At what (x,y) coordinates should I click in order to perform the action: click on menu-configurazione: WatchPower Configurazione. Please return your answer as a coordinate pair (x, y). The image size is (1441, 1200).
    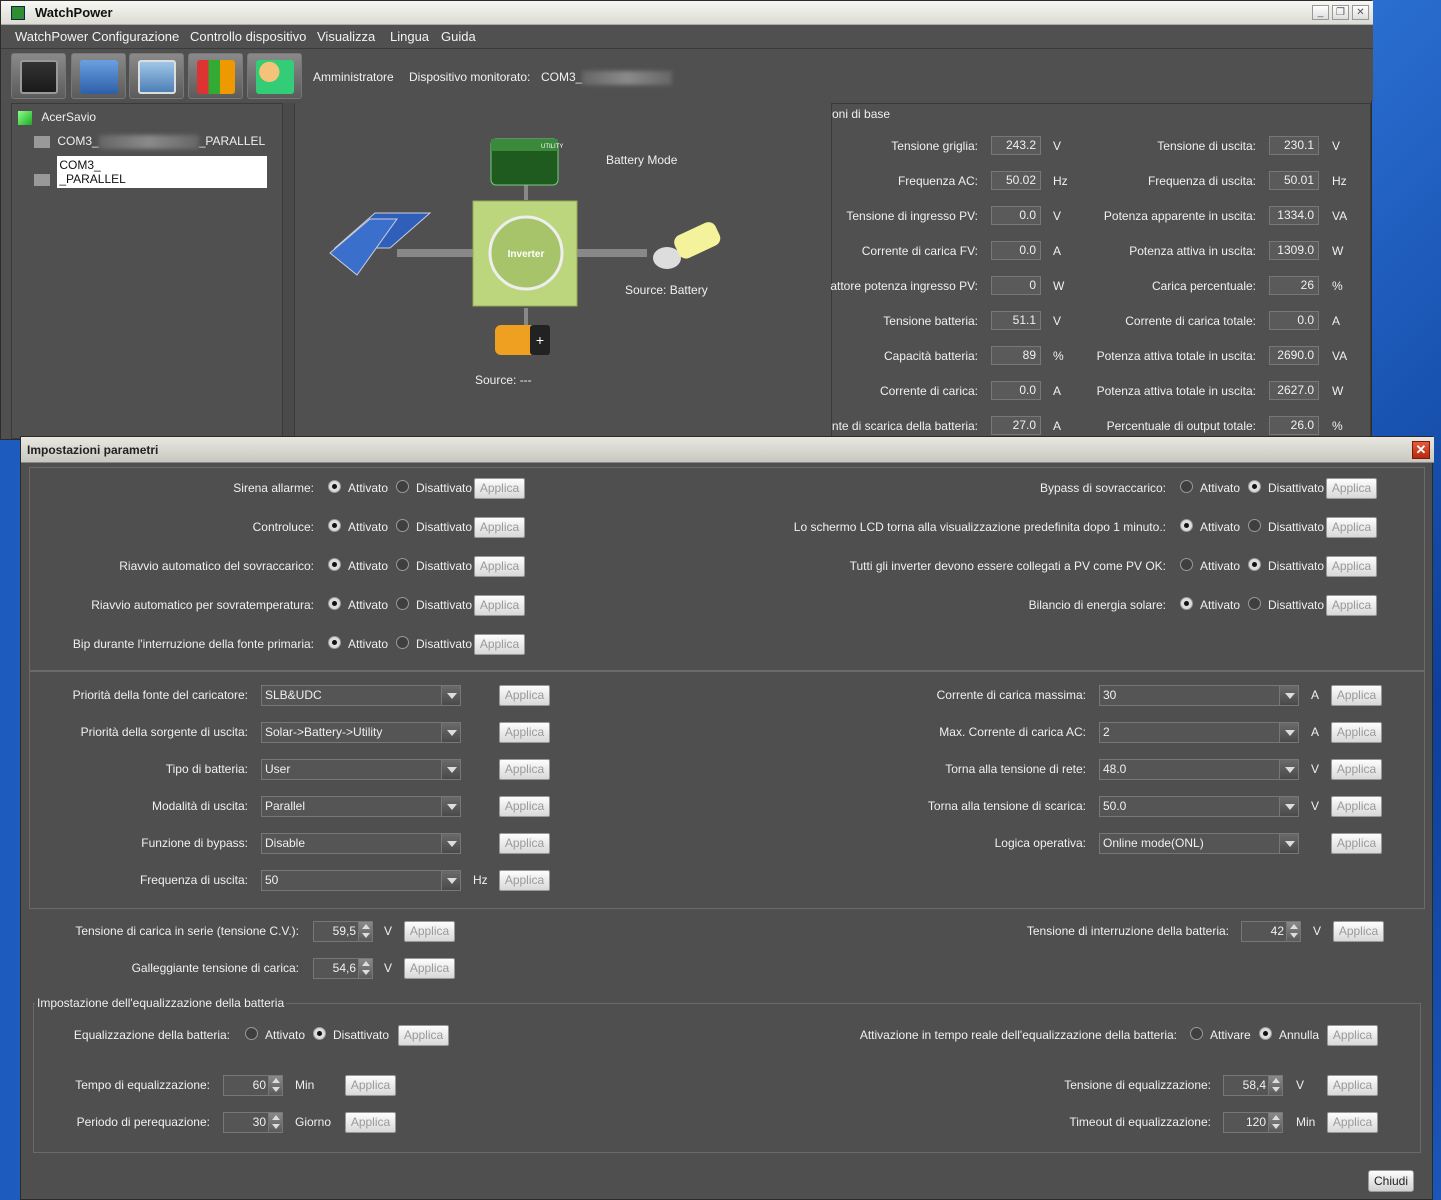
    Looking at the image, I should click on (97, 36).